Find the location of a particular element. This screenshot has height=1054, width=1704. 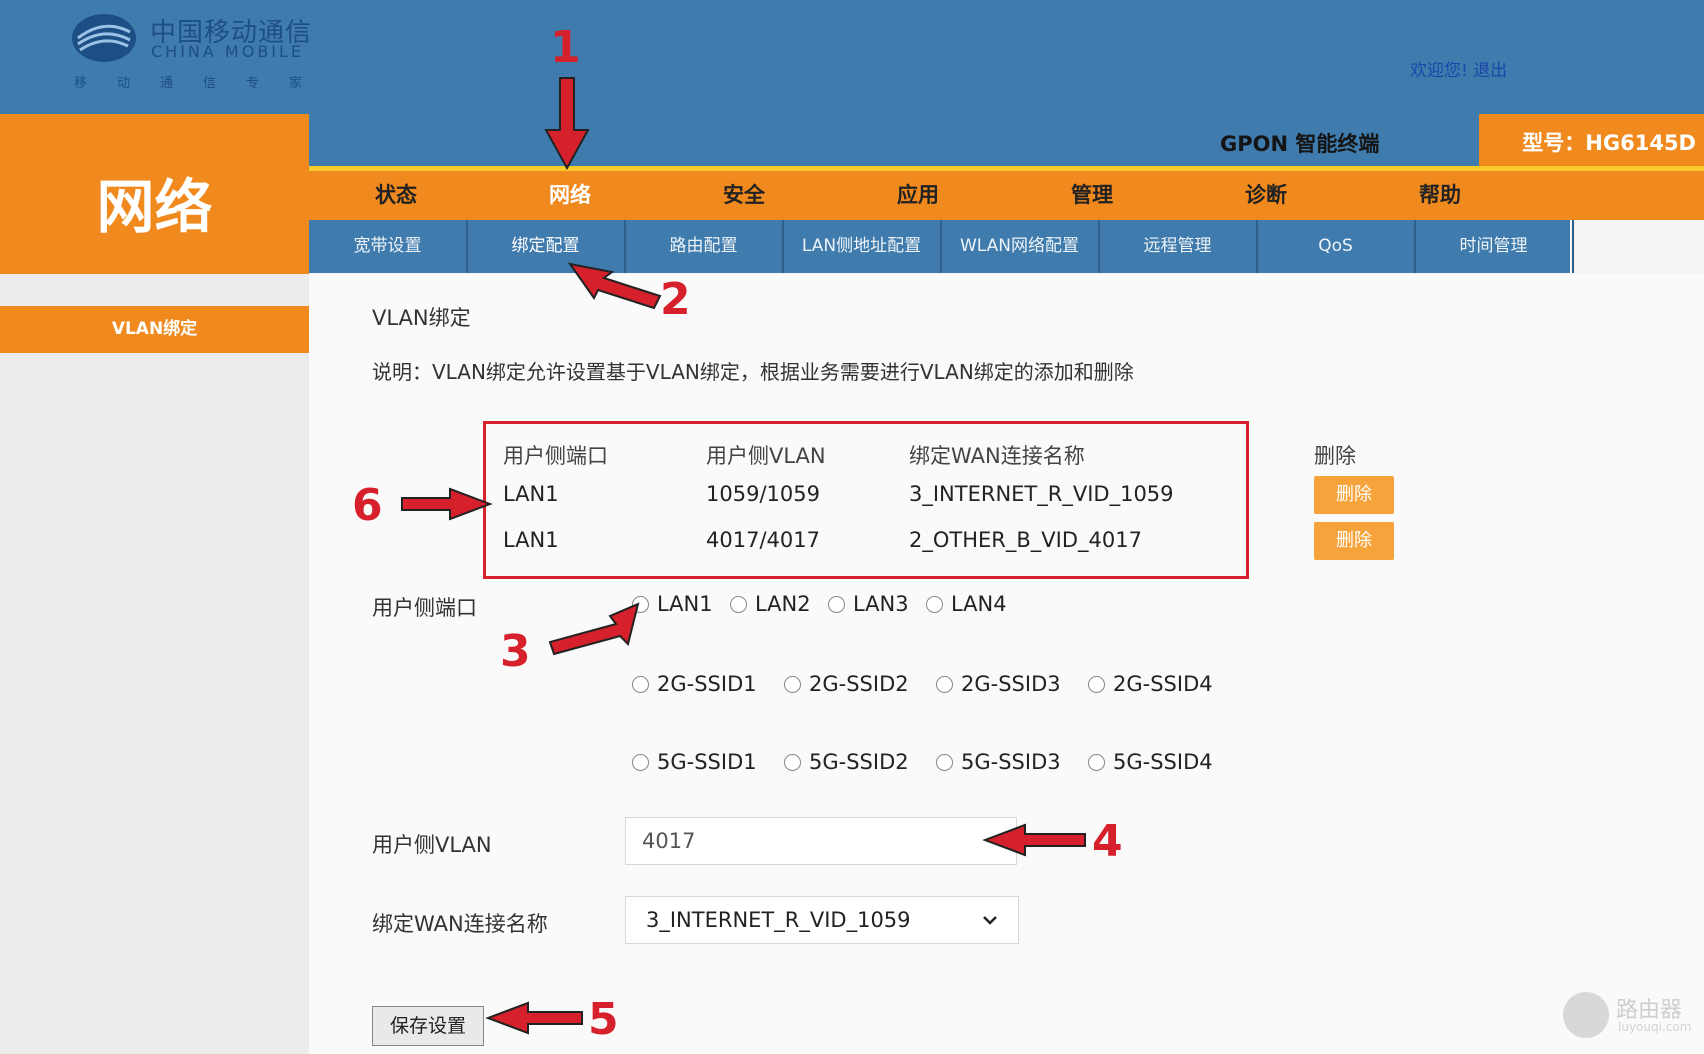

logo-text-en: CHINA MOBILE is located at coordinates (228, 51).